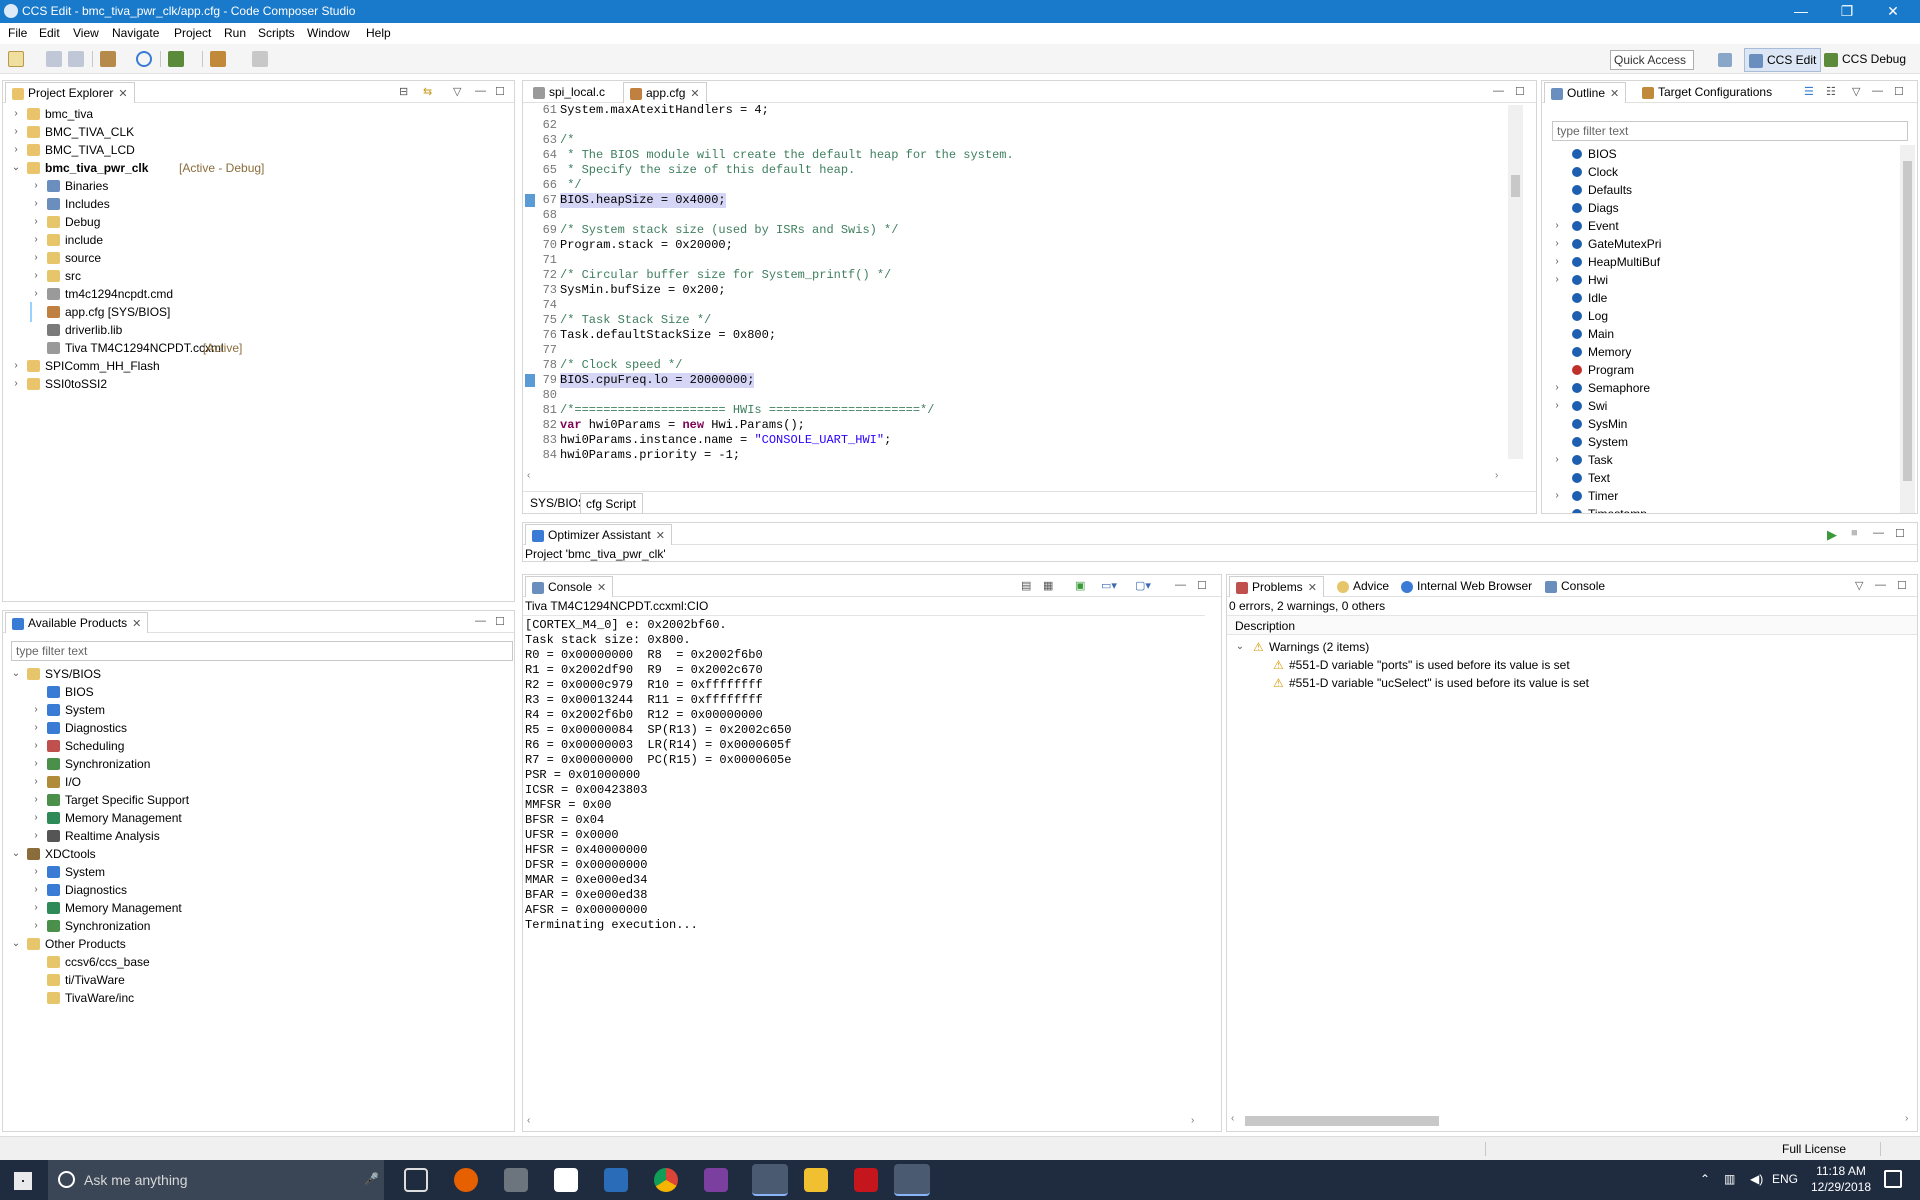 The height and width of the screenshot is (1200, 1920). I want to click on restore-button: ❐, so click(1847, 11).